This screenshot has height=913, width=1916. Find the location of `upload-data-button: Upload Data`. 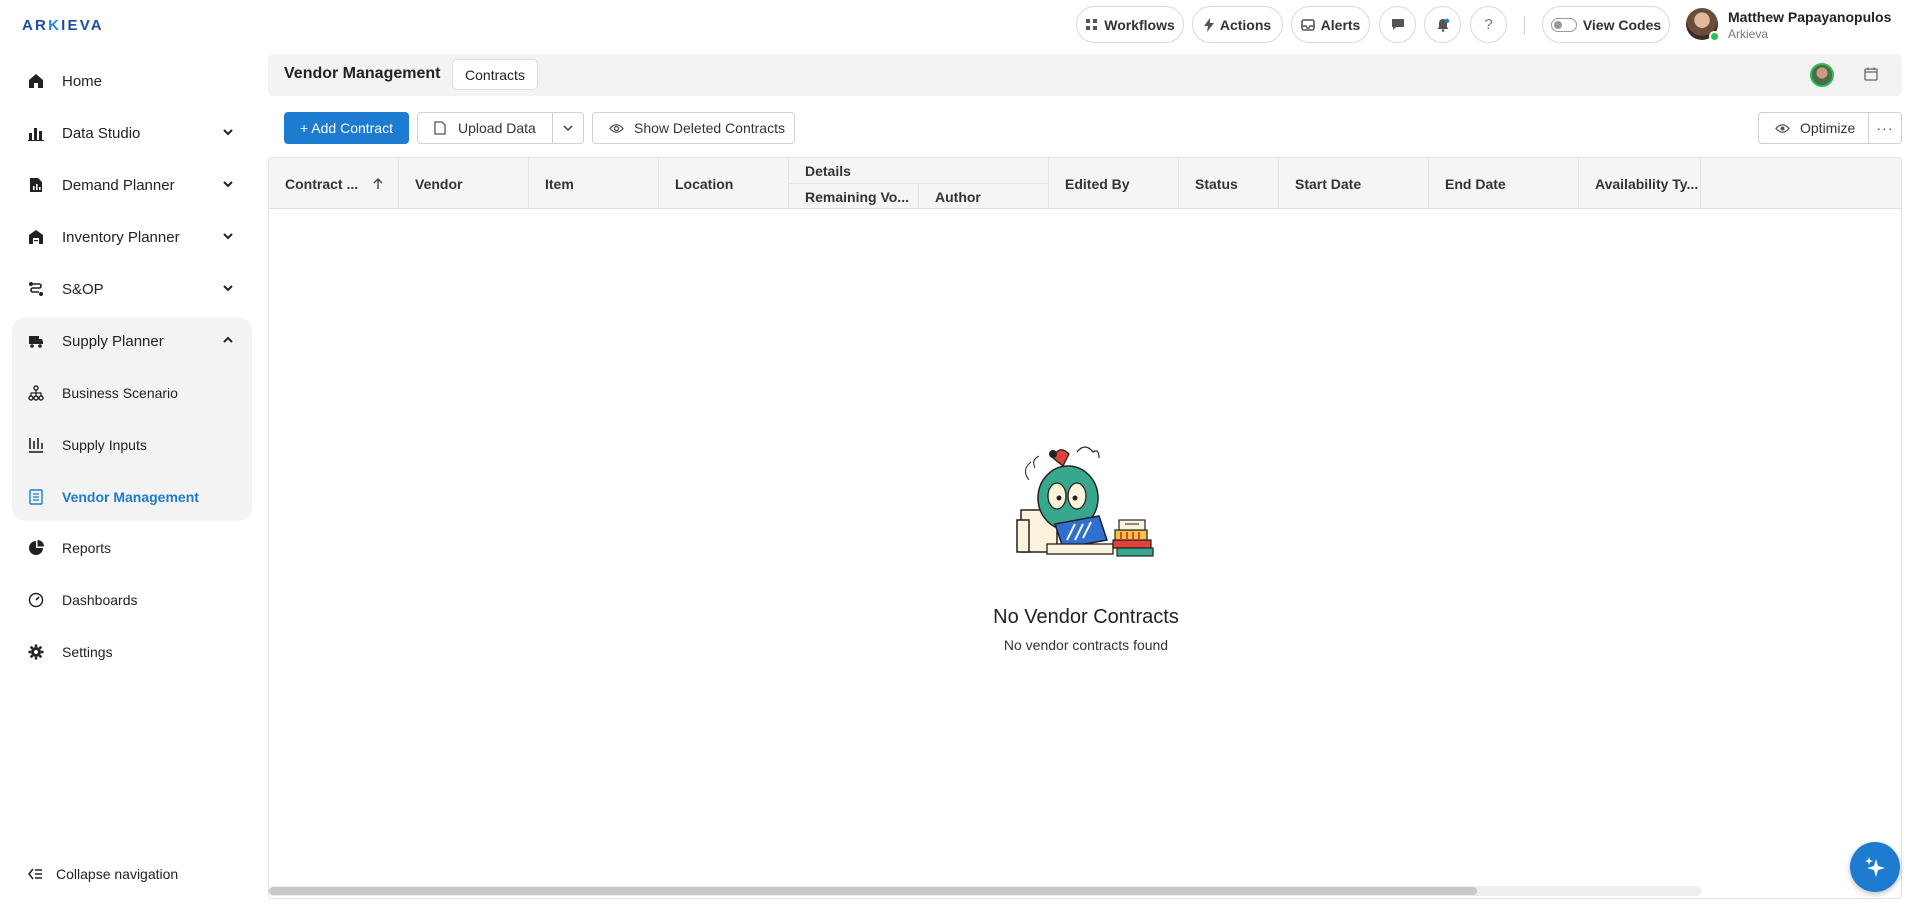

upload-data-button: Upload Data is located at coordinates (485, 128).